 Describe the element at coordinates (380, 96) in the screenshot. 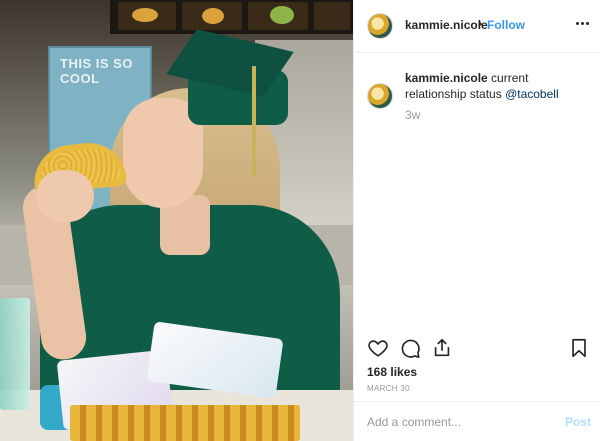

I see `caption-avatar` at that location.